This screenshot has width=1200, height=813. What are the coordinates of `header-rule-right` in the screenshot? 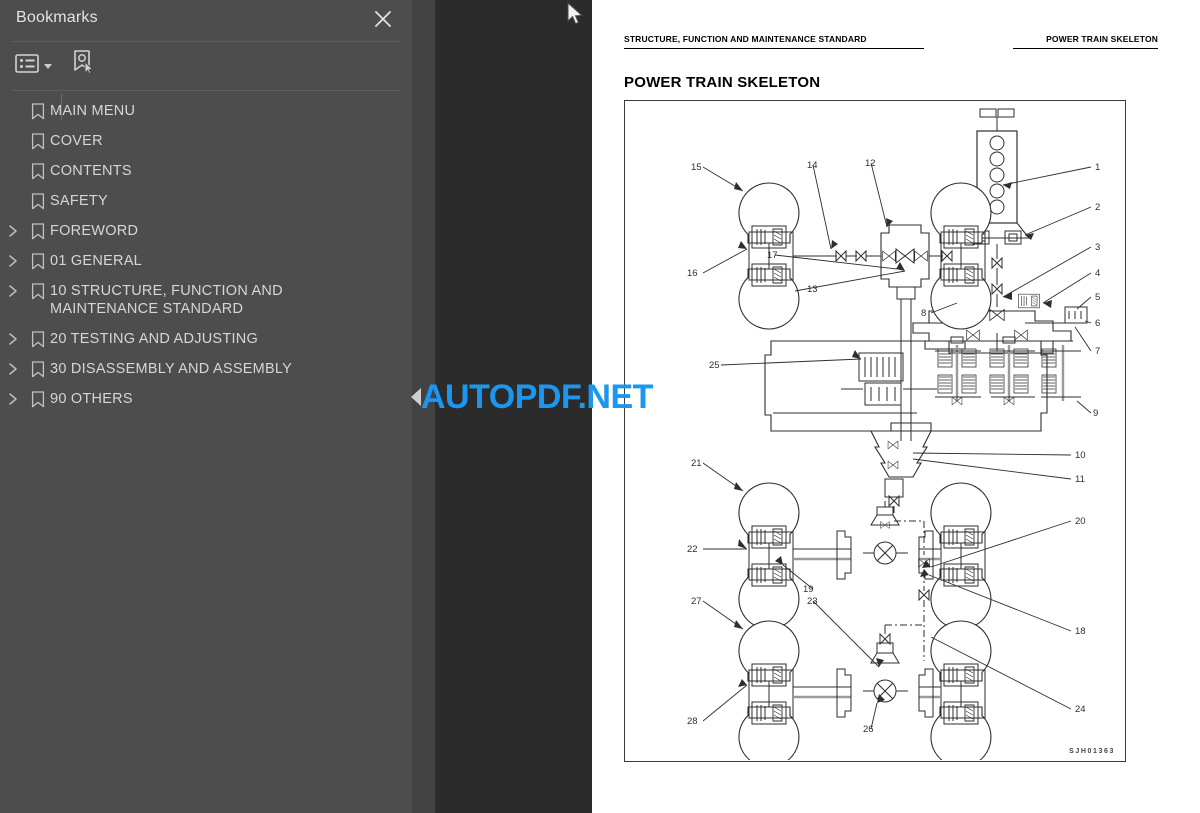 It's located at (1085, 49).